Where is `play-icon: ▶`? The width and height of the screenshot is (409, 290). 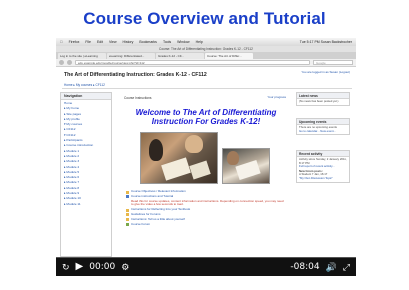
play-icon: ▶ is located at coordinates (80, 267).